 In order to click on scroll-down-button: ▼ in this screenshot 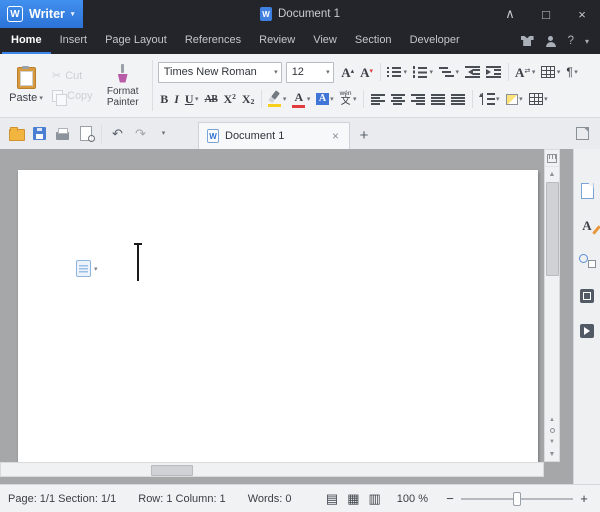, I will do `click(552, 454)`.